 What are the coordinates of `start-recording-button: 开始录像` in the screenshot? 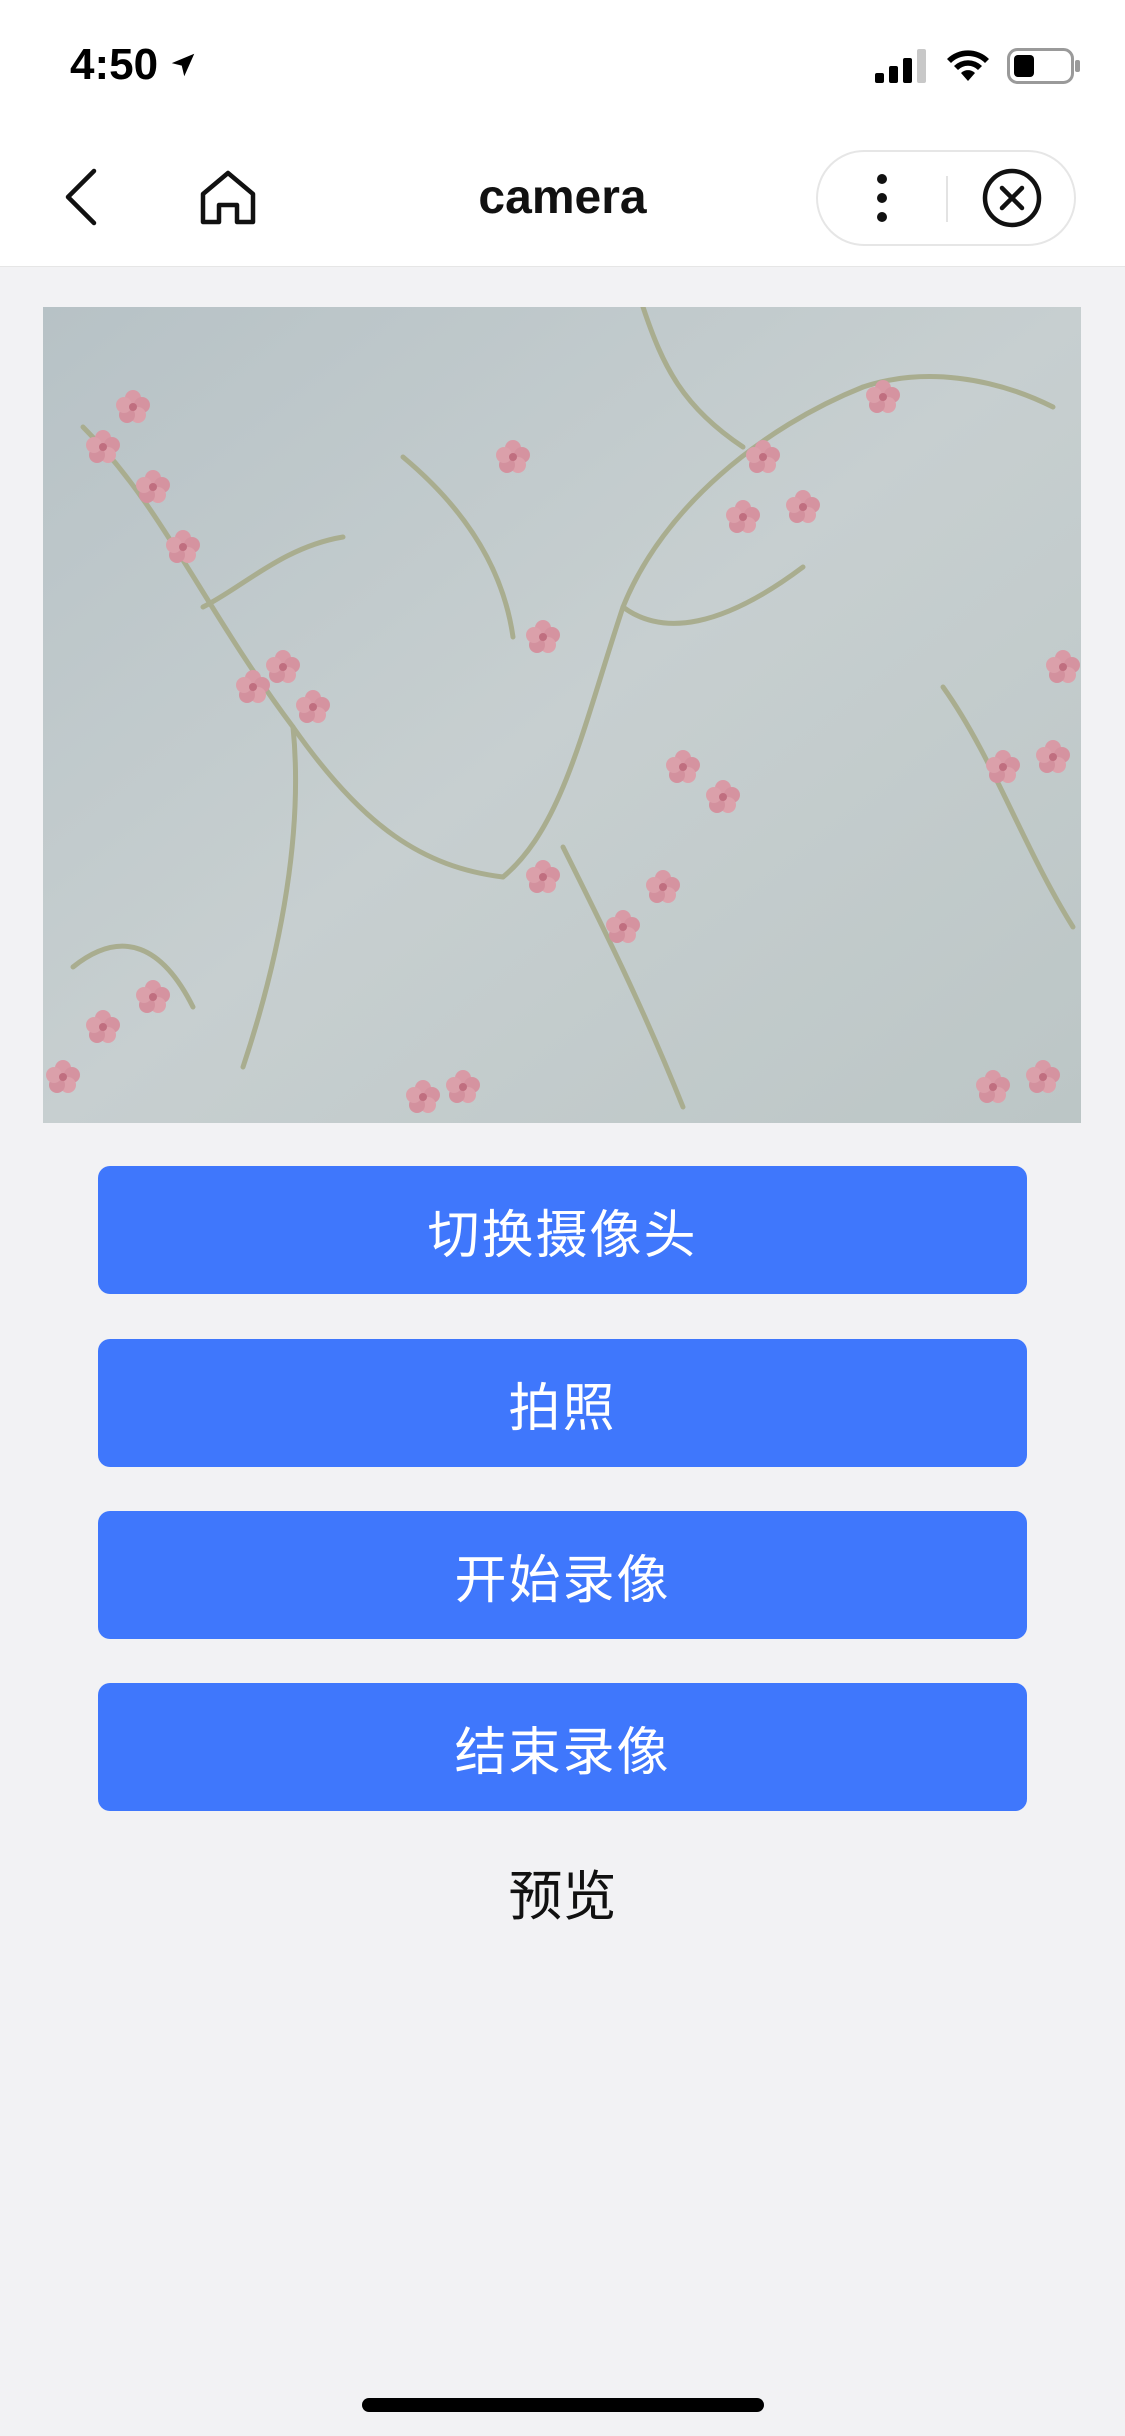 It's located at (562, 1575).